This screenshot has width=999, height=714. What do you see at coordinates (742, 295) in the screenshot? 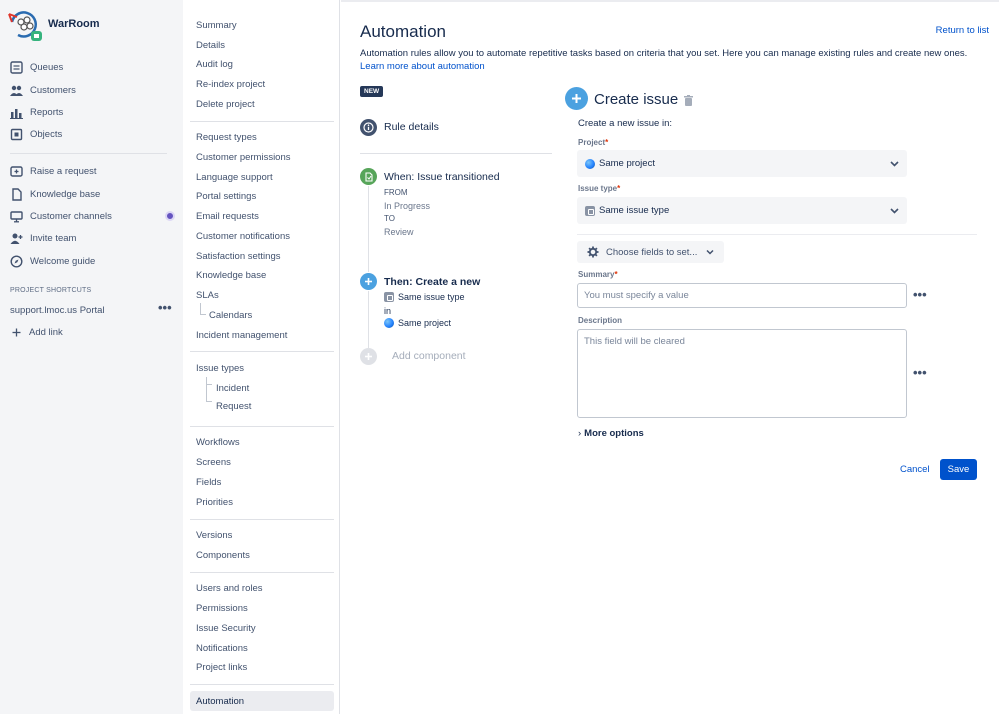
I see `summary-input: You must specify a value` at bounding box center [742, 295].